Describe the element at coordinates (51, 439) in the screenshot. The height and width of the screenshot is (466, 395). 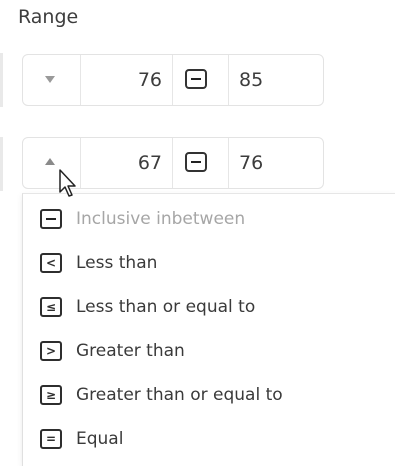
I see `equal-icon: =` at that location.